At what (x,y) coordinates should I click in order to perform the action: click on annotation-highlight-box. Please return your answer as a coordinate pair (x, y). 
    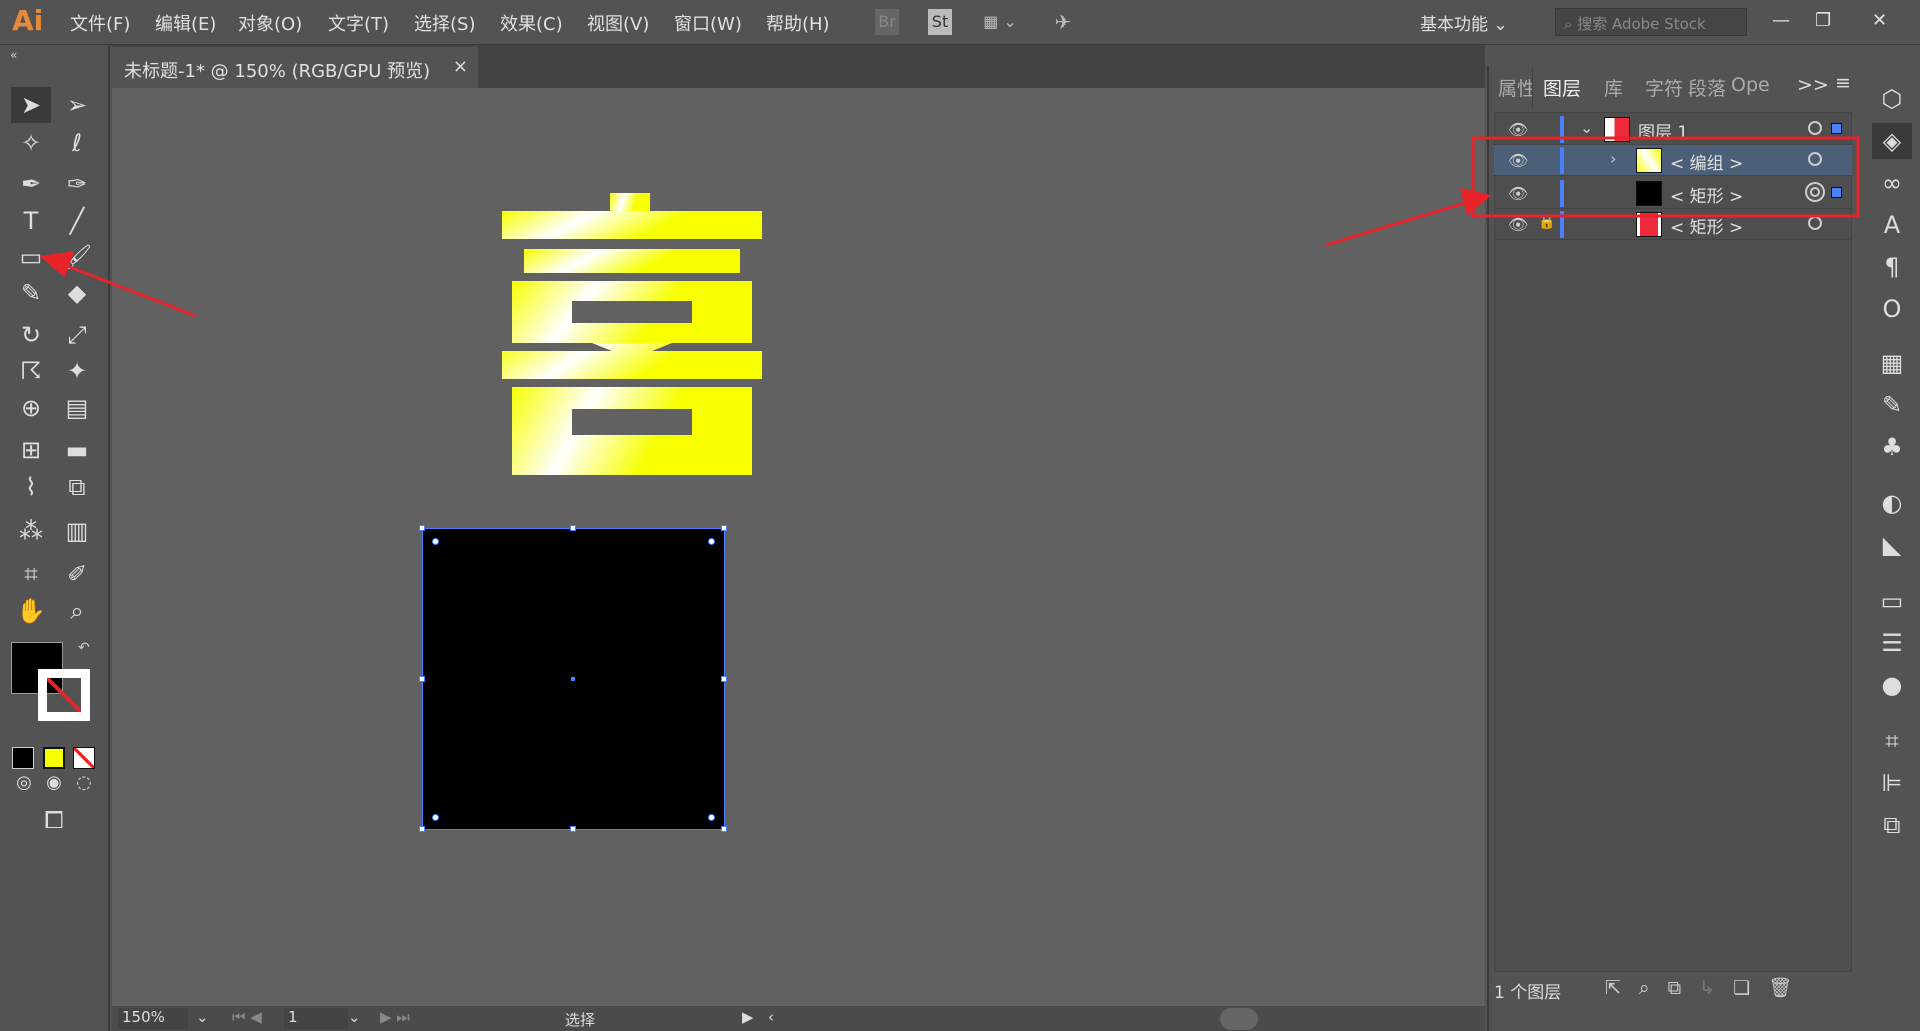
    Looking at the image, I should click on (1665, 177).